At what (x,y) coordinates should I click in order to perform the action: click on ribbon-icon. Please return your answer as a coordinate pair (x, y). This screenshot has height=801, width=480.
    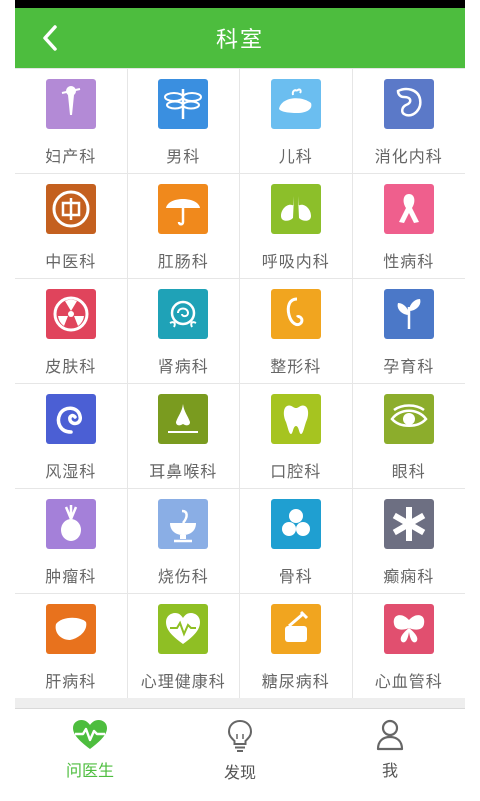
    Looking at the image, I should click on (408, 209).